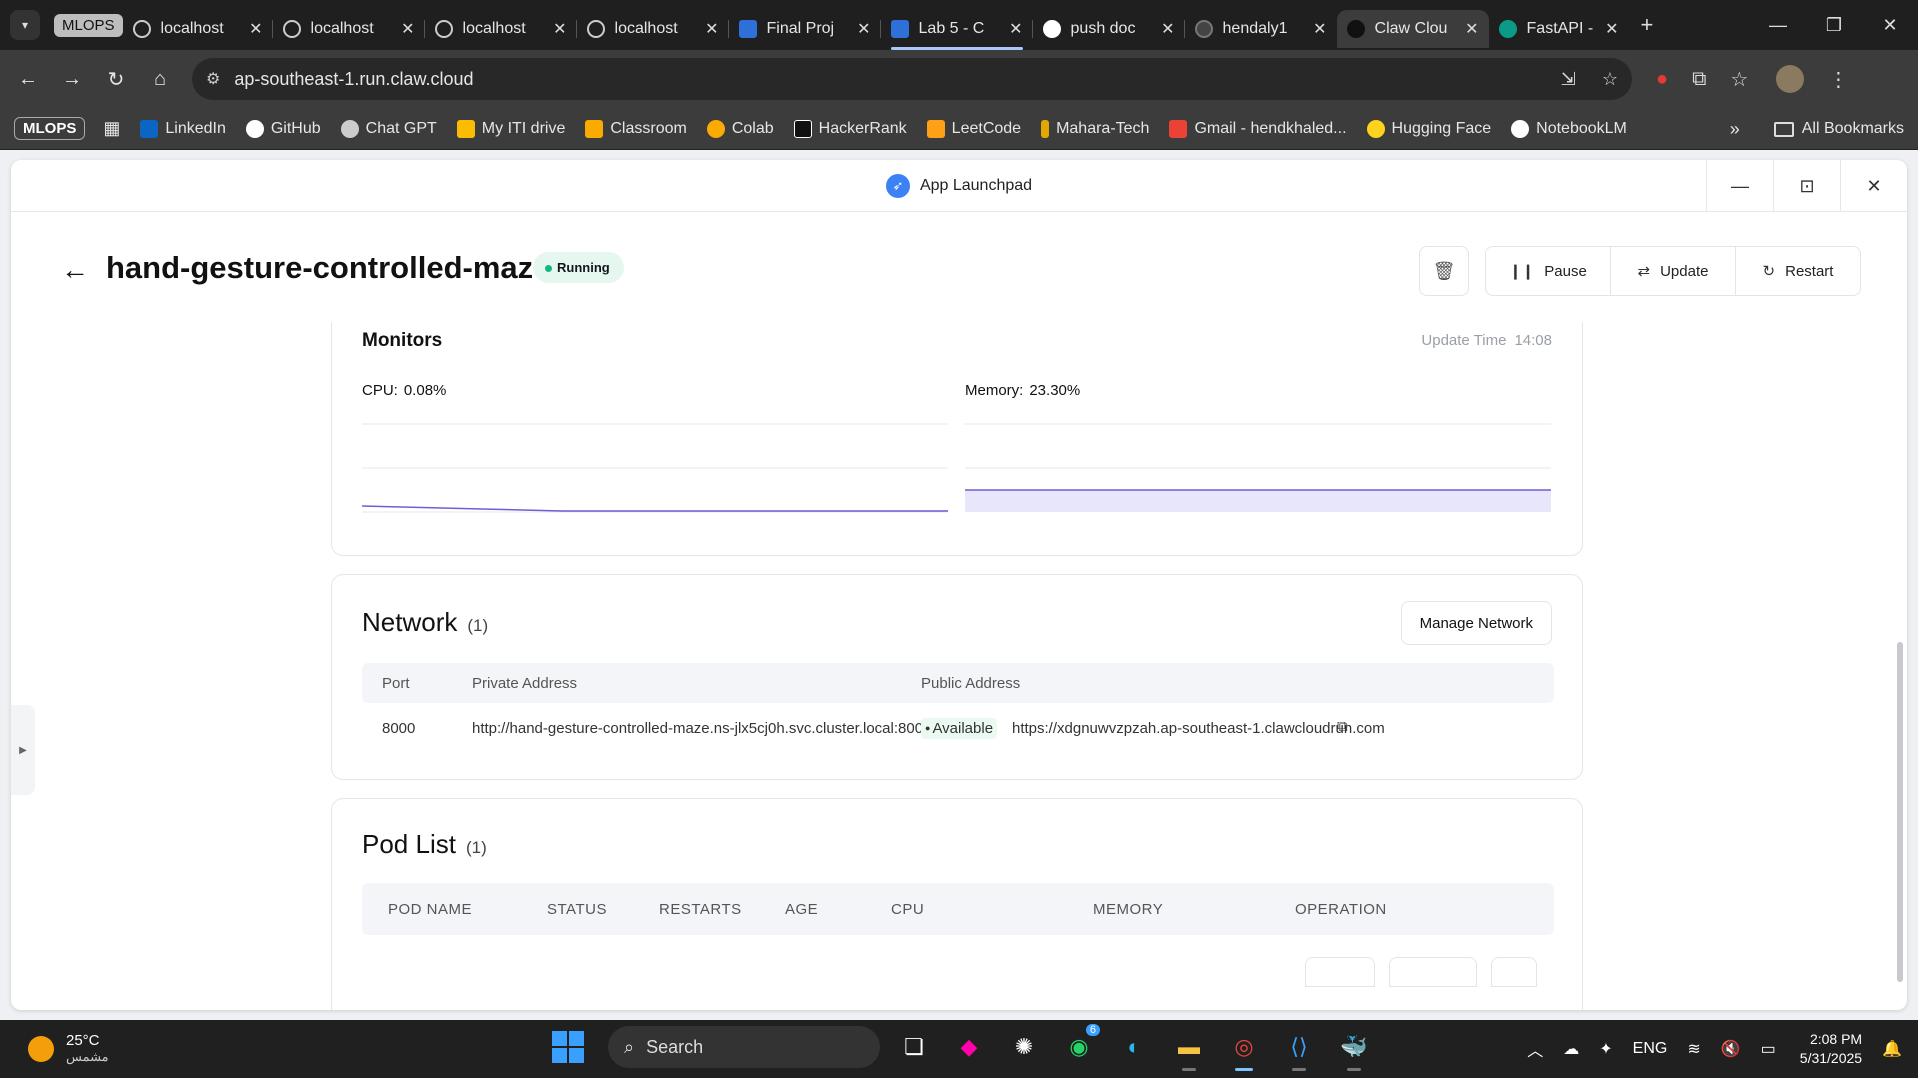 The height and width of the screenshot is (1078, 1918). What do you see at coordinates (1662, 79) in the screenshot?
I see `extension-icon: ●` at bounding box center [1662, 79].